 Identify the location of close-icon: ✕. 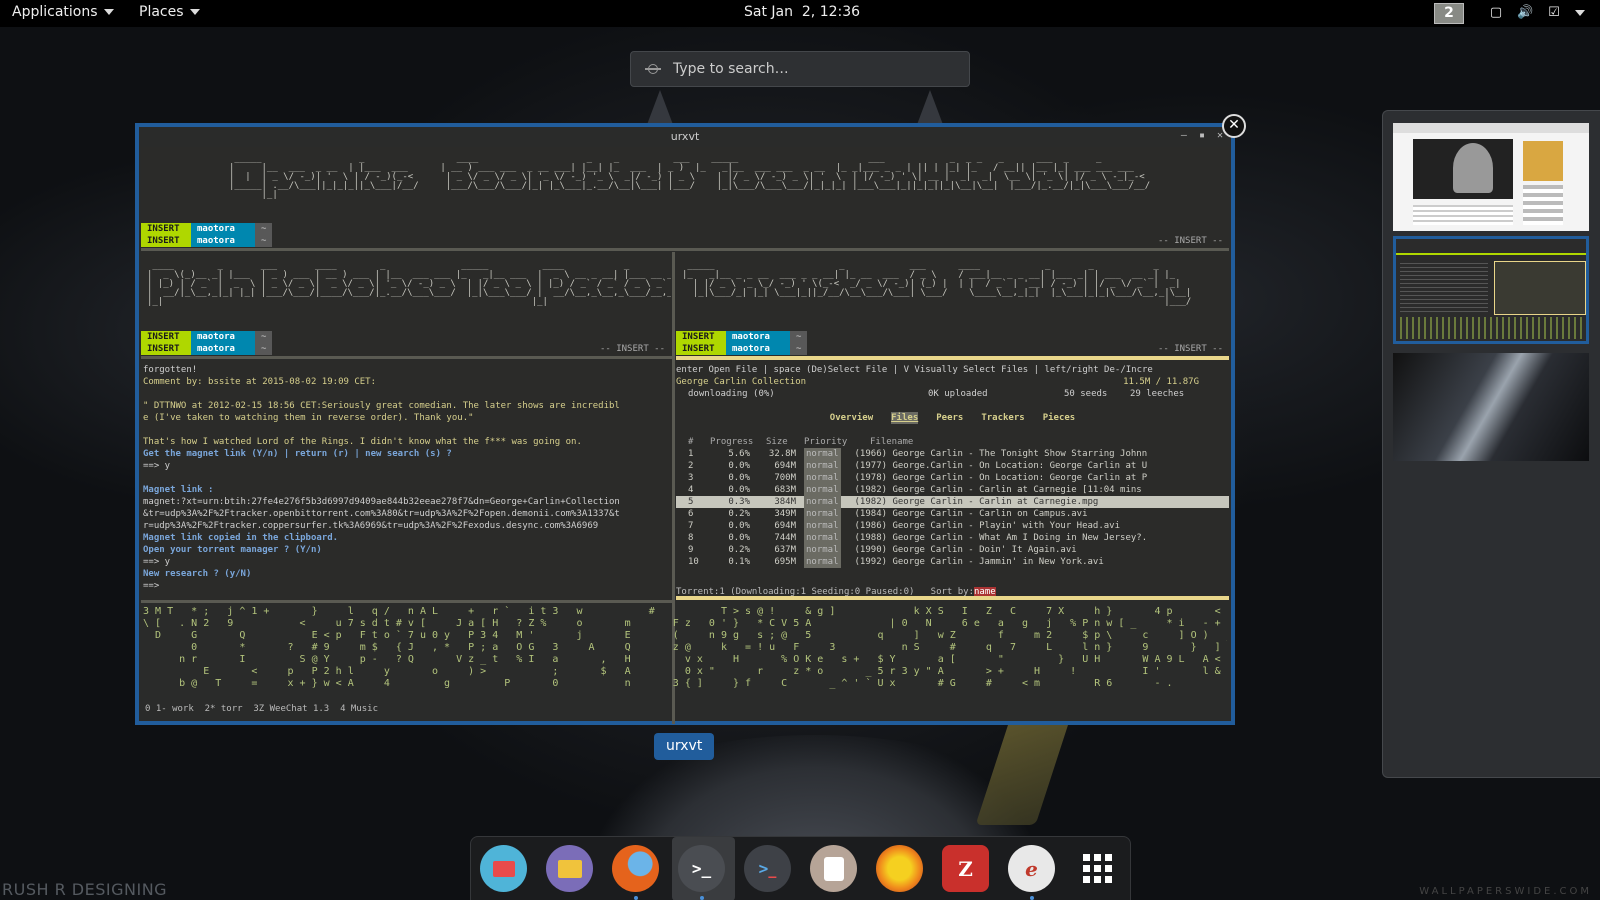
(1220, 135).